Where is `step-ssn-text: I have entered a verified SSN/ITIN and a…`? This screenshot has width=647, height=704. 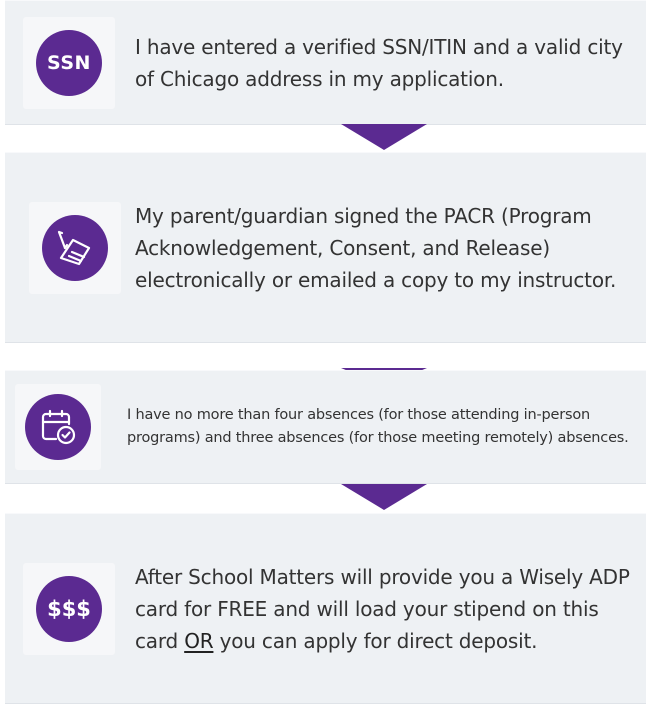 step-ssn-text: I have entered a verified SSN/ITIN and a… is located at coordinates (379, 62).